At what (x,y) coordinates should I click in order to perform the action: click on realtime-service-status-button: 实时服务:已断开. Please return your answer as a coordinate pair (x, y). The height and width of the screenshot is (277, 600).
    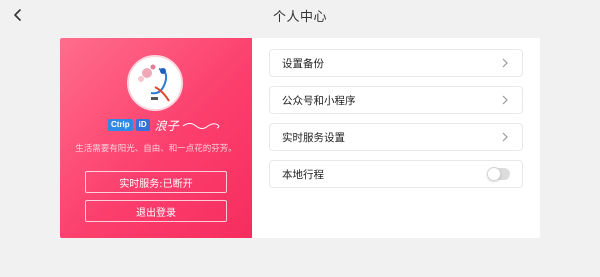
    Looking at the image, I should click on (156, 182).